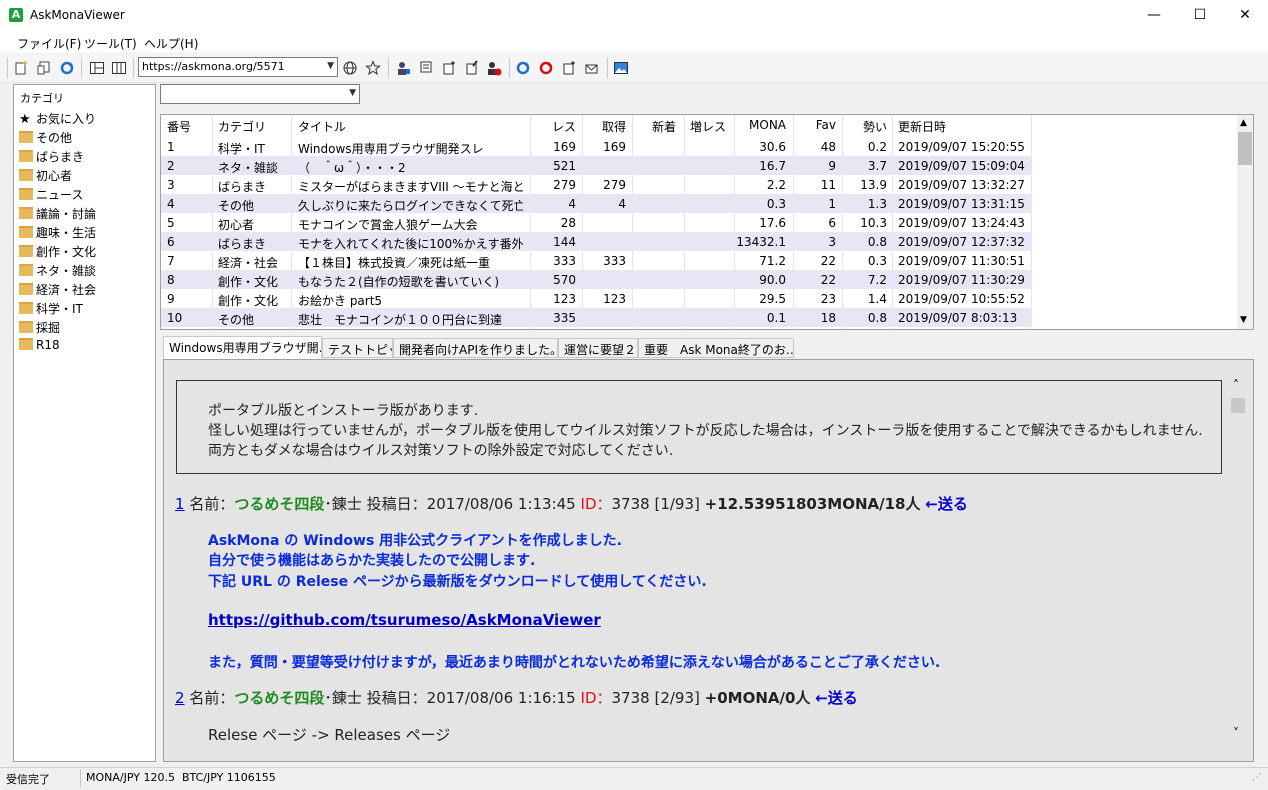 This screenshot has height=790, width=1268. Describe the element at coordinates (67, 68) in the screenshot. I see `refresh-icon` at that location.